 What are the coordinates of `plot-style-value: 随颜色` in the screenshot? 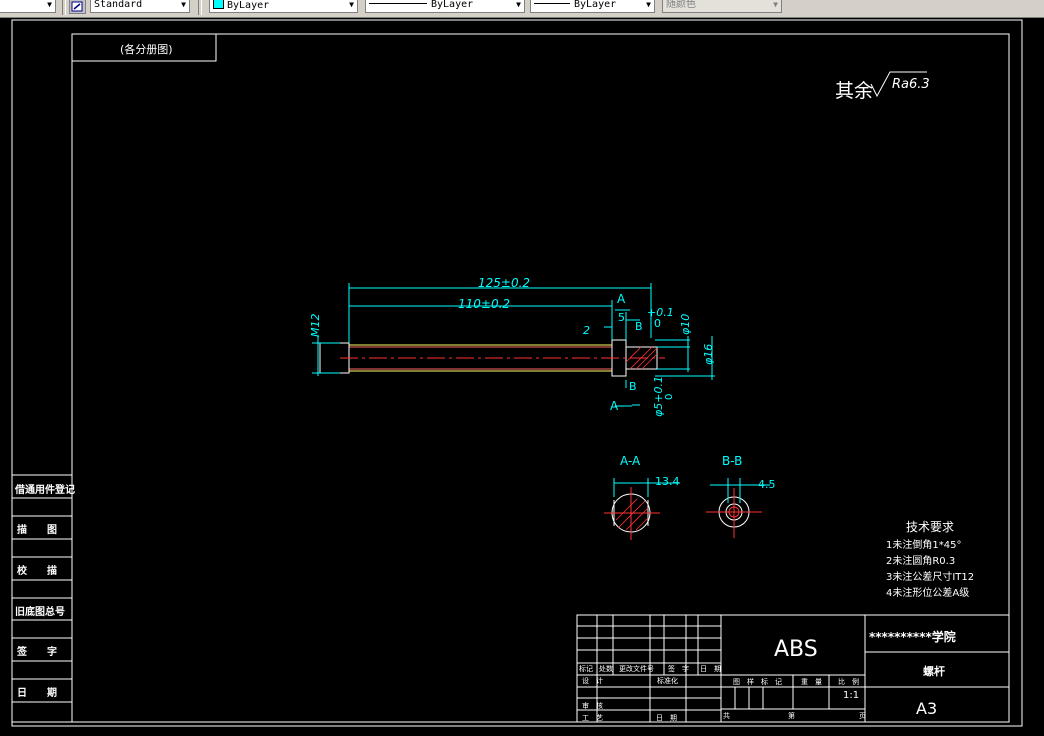 It's located at (681, 5).